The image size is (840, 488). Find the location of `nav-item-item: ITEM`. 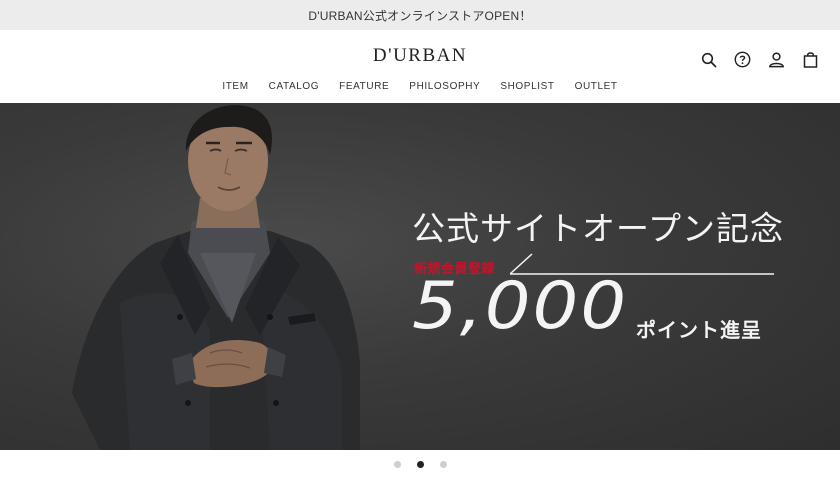

nav-item-item: ITEM is located at coordinates (235, 86).